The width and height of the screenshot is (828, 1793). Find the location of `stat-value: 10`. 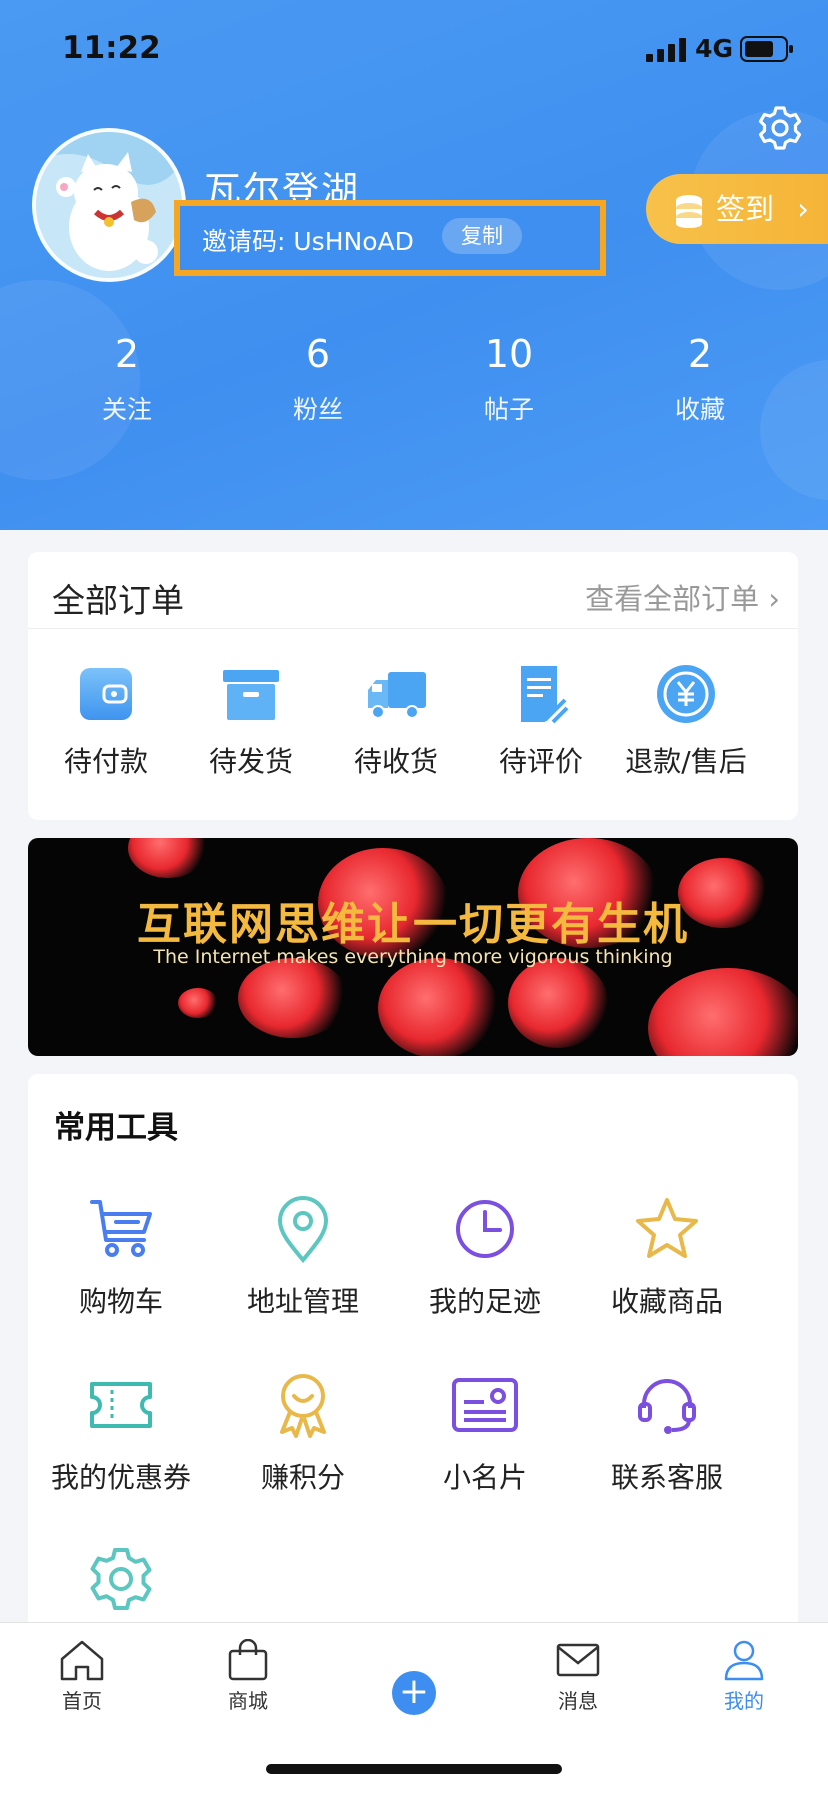

stat-value: 10 is located at coordinates (509, 354).